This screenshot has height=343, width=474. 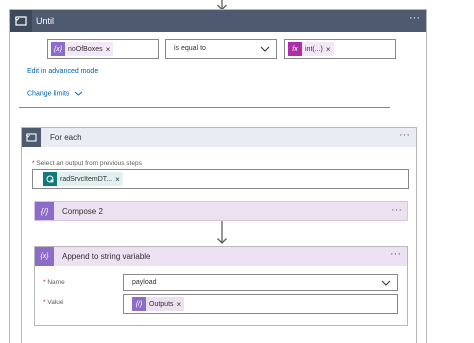 I want to click on value-field: {/} Outputs ×, so click(x=260, y=304).